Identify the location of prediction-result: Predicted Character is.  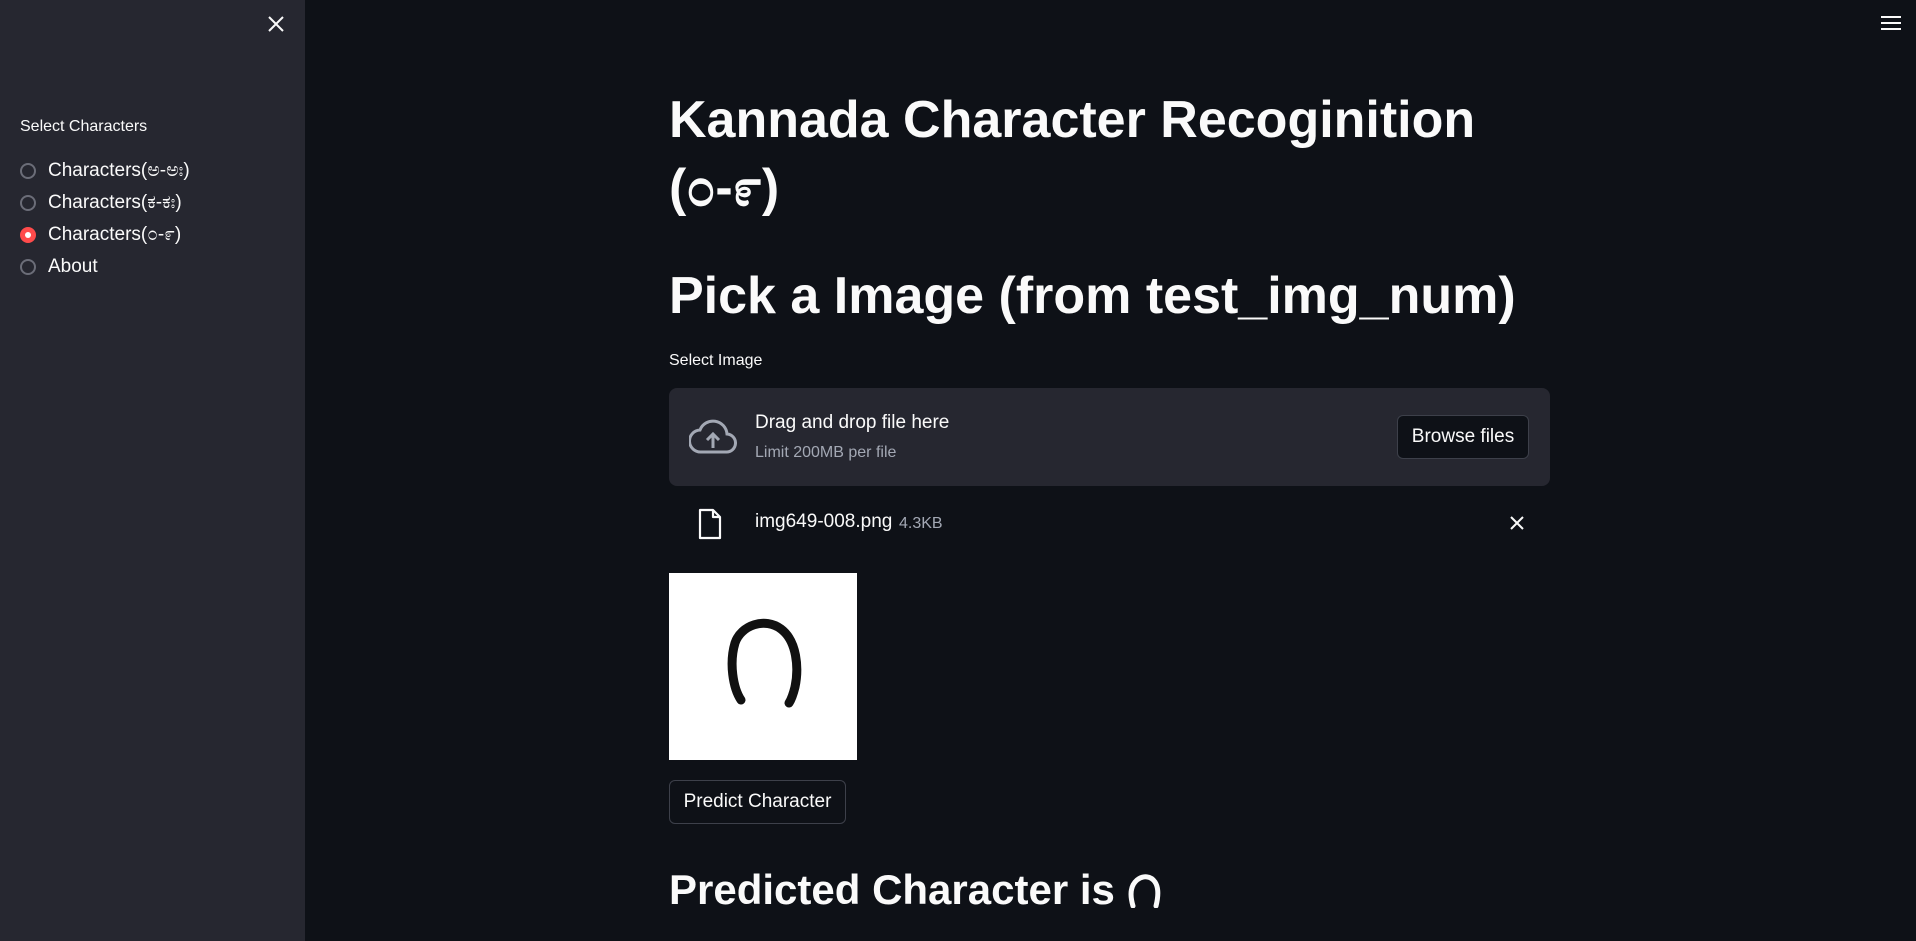
(915, 890).